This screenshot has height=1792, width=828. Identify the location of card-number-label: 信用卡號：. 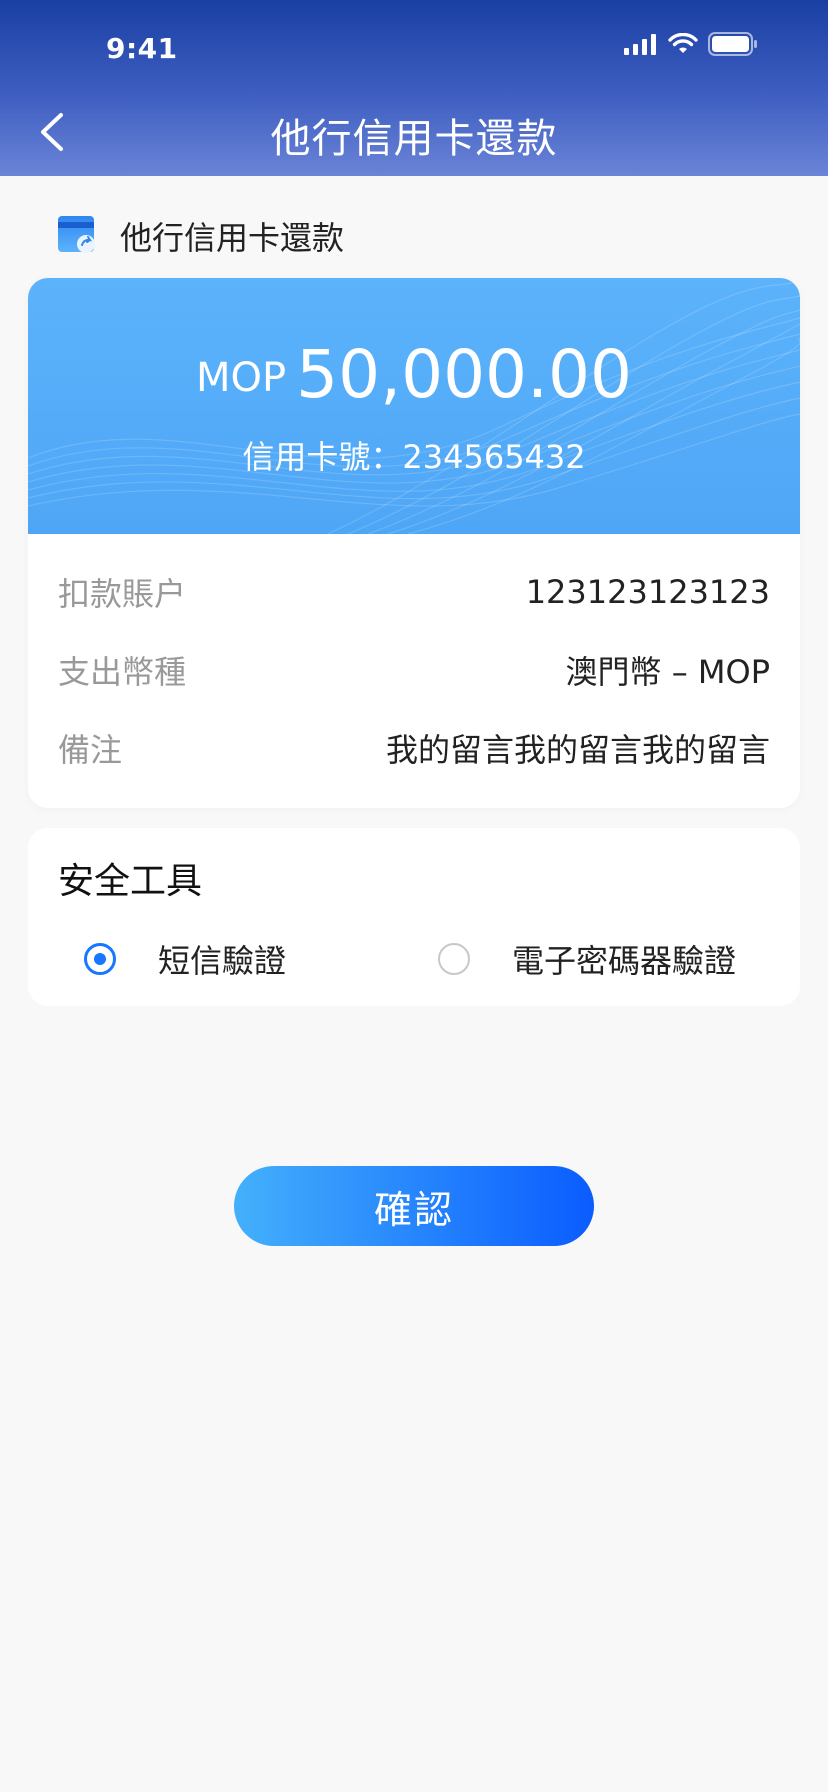
(322, 457).